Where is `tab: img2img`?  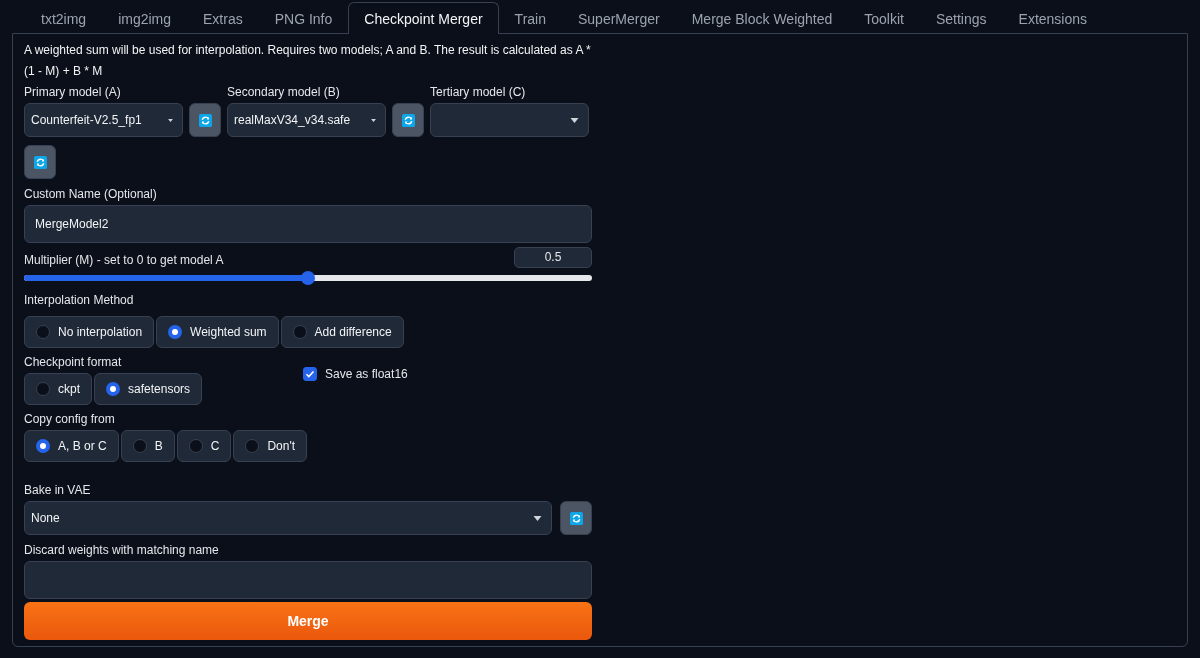
tab: img2img is located at coordinates (145, 18).